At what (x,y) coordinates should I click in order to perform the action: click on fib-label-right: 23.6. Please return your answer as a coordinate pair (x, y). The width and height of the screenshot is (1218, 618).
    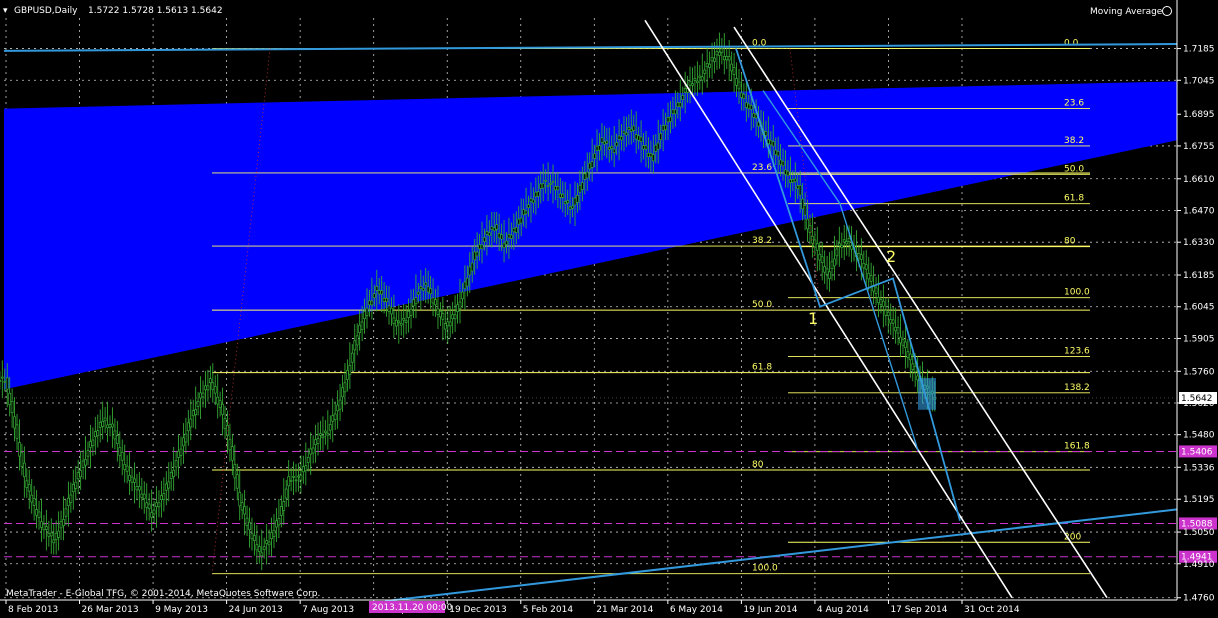
    Looking at the image, I should click on (1074, 104).